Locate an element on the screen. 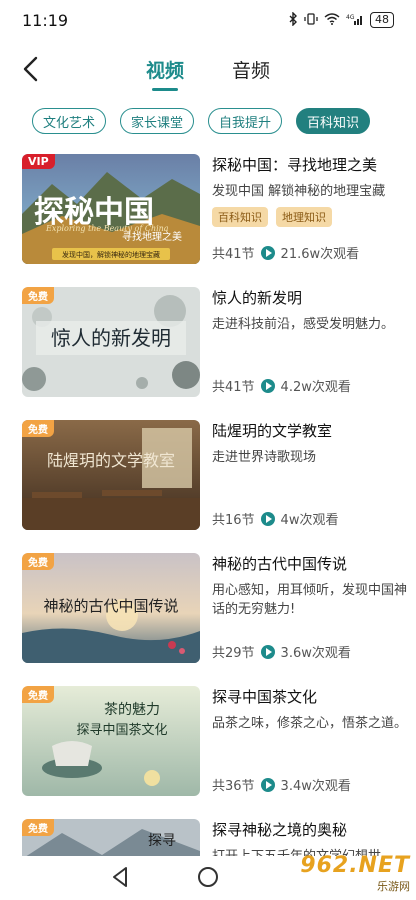  chip-self-improvement: 自我提升 is located at coordinates (245, 121).